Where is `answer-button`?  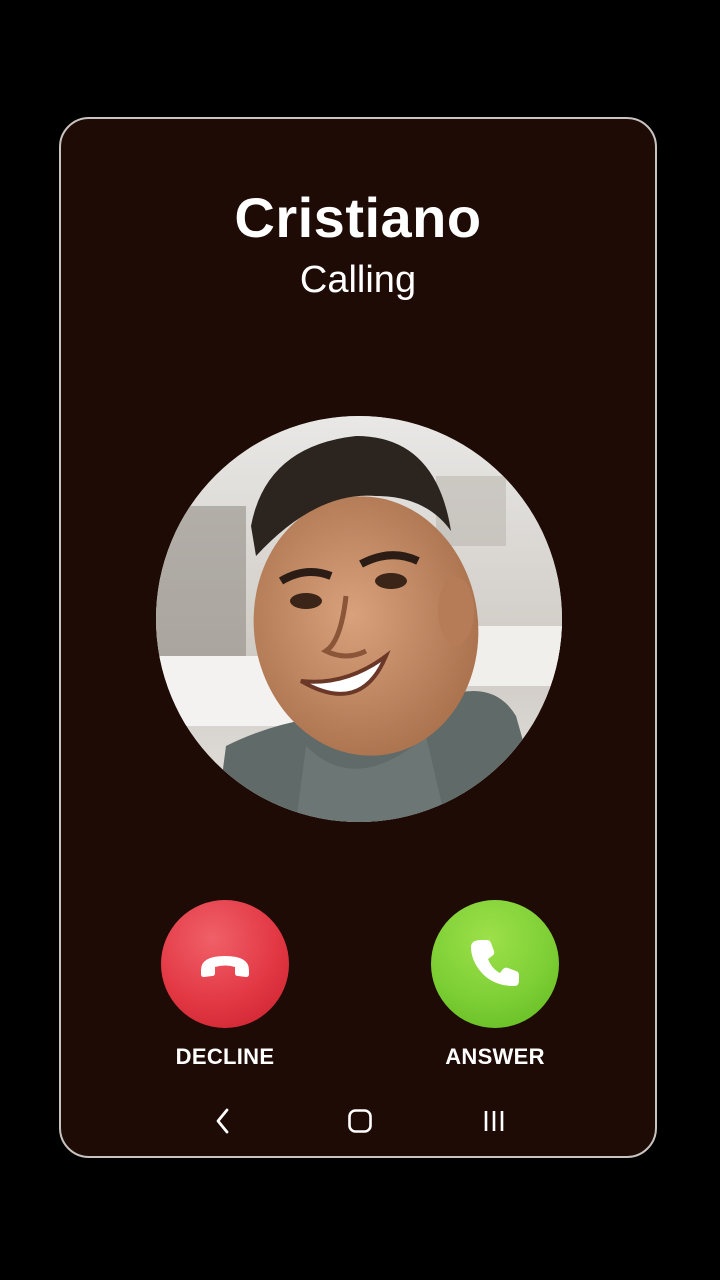
answer-button is located at coordinates (495, 964).